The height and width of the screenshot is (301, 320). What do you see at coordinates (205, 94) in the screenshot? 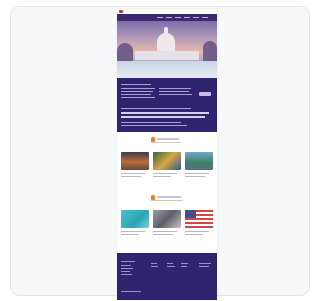
I see `intro-cta-button` at bounding box center [205, 94].